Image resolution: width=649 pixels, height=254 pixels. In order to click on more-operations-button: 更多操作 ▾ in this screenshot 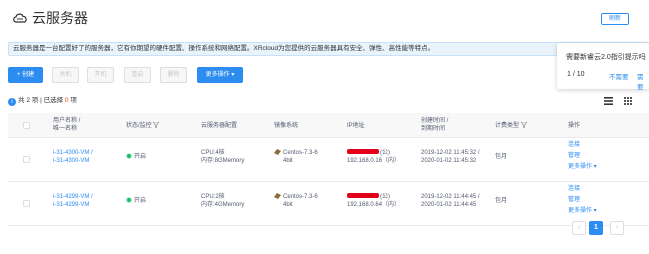, I will do `click(220, 75)`.